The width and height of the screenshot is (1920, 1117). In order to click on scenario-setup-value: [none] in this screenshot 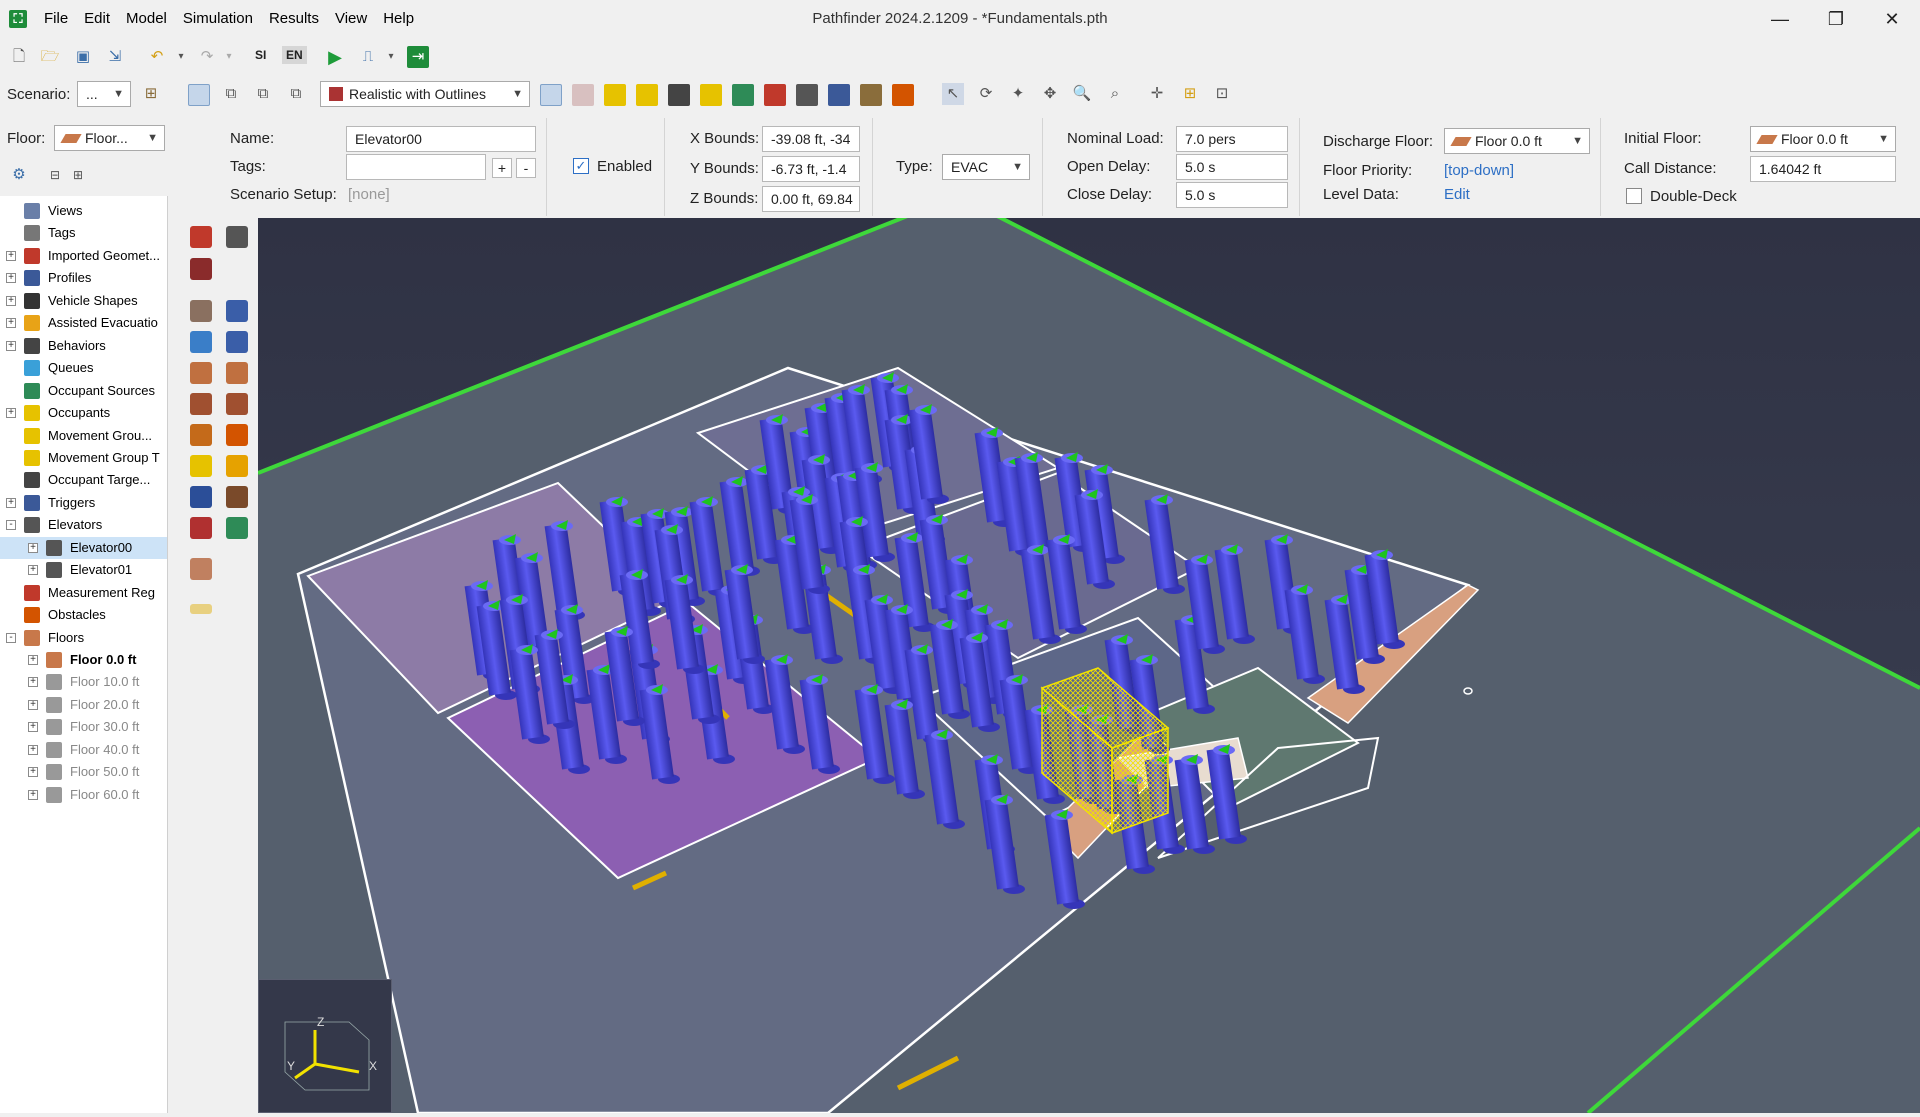, I will do `click(369, 194)`.